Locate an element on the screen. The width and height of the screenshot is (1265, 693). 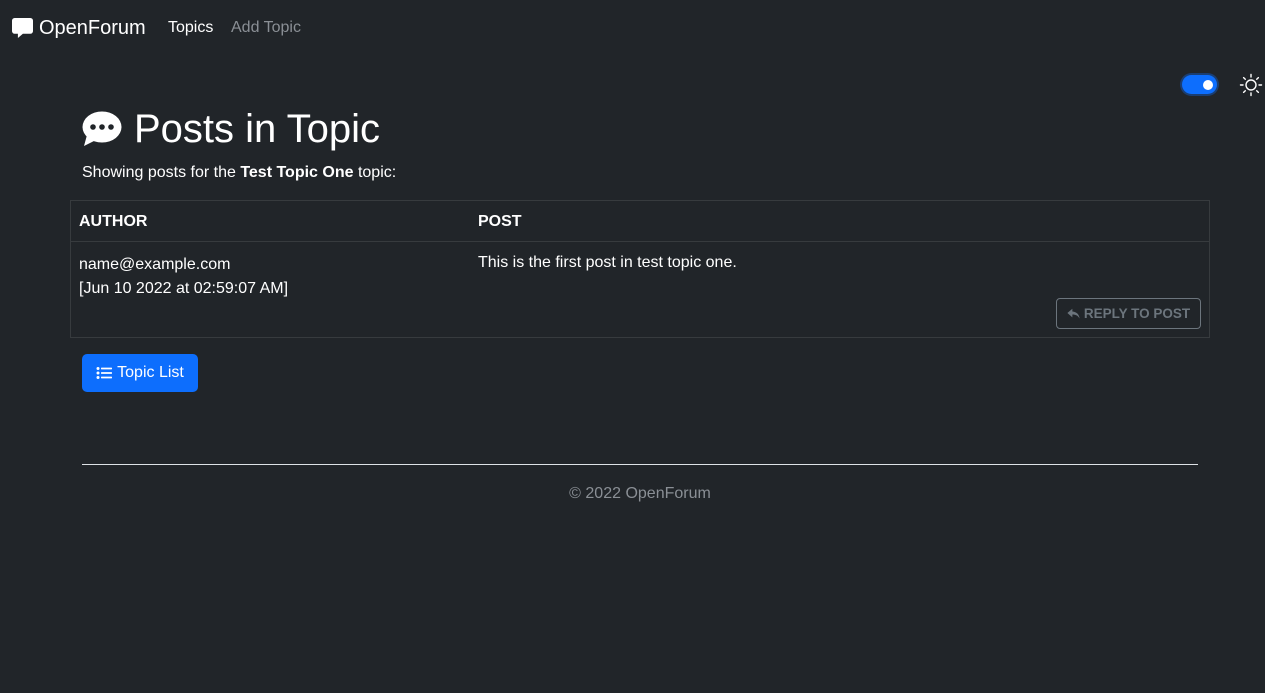
reply-to-post-button: REPLY TO POST is located at coordinates (1128, 313).